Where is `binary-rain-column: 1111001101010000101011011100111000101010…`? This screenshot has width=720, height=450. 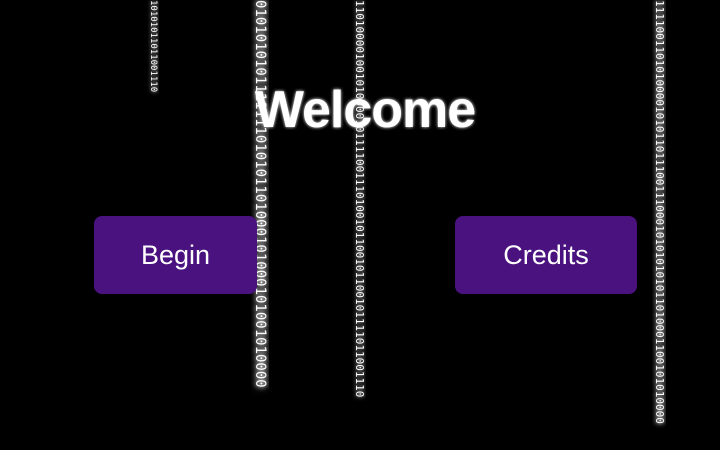
binary-rain-column: 1111001101010000101011011100111000101010… is located at coordinates (659, 215).